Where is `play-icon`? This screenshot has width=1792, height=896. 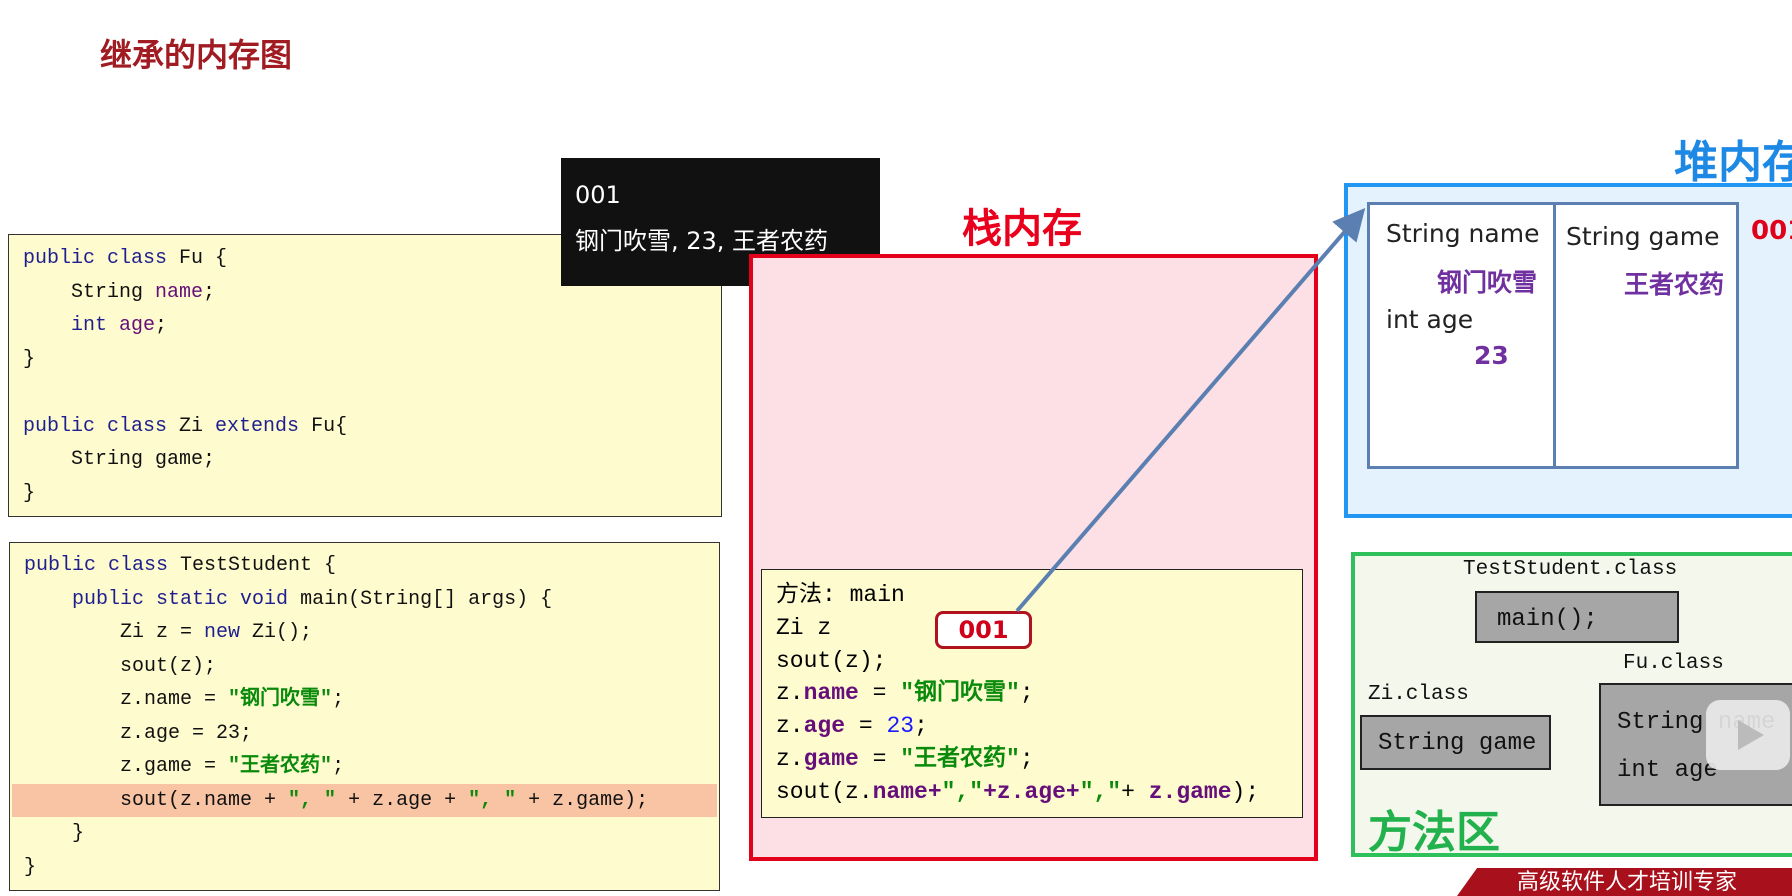
play-icon is located at coordinates (1748, 735).